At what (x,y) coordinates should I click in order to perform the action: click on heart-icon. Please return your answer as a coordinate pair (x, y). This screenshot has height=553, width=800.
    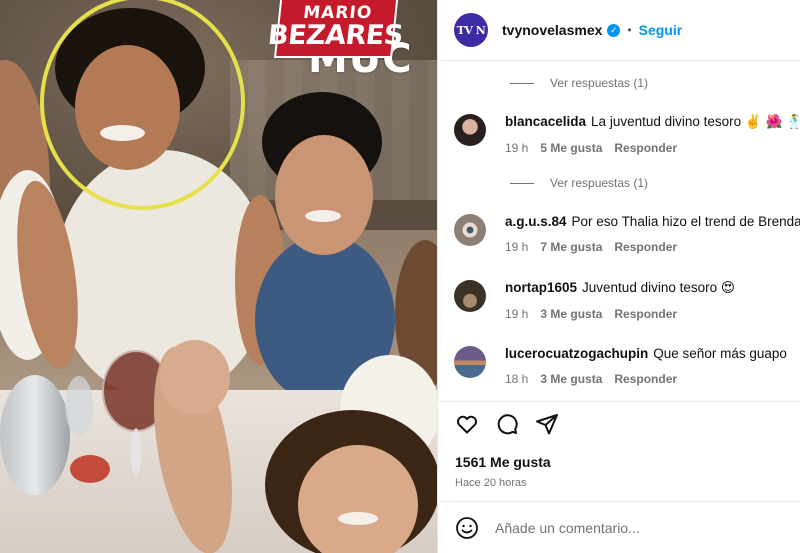
    Looking at the image, I should click on (467, 424).